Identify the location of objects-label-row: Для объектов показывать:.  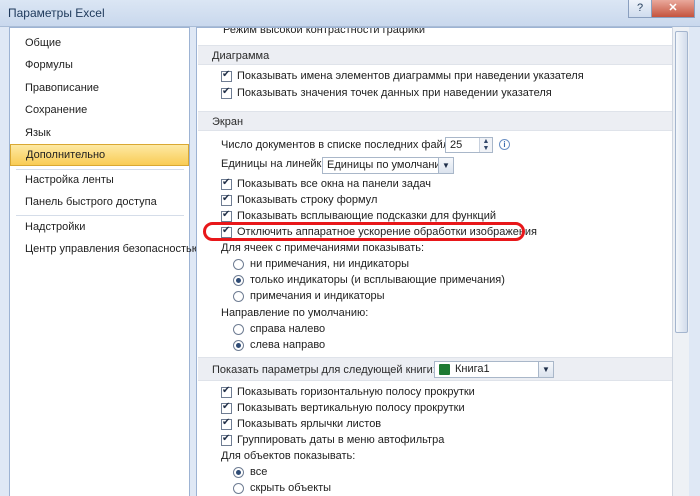
(432, 458).